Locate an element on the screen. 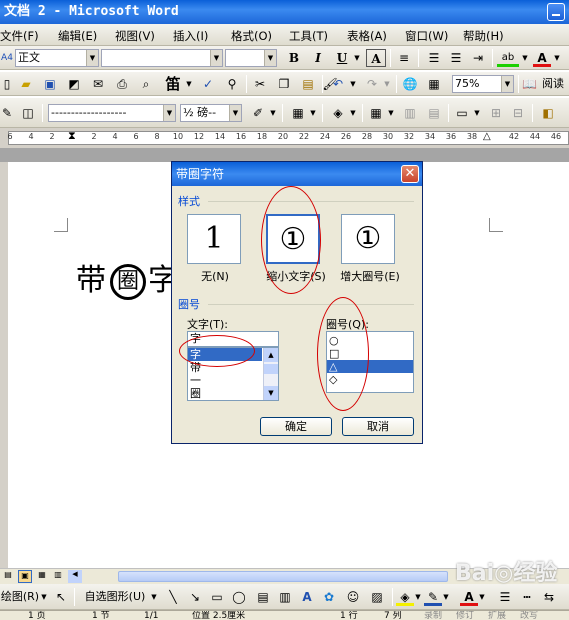  copy-icon: ❐ is located at coordinates (284, 84).